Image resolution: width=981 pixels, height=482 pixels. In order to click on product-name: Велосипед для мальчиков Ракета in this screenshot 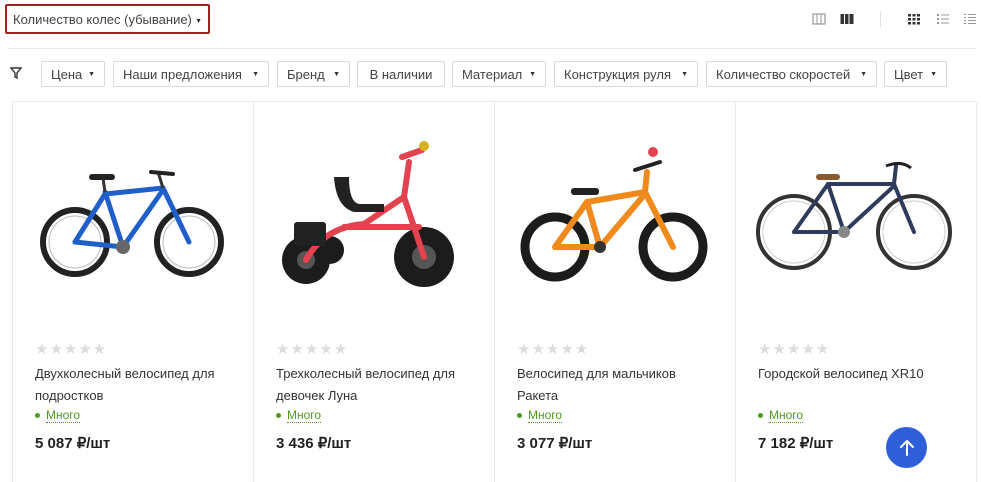, I will do `click(617, 385)`.